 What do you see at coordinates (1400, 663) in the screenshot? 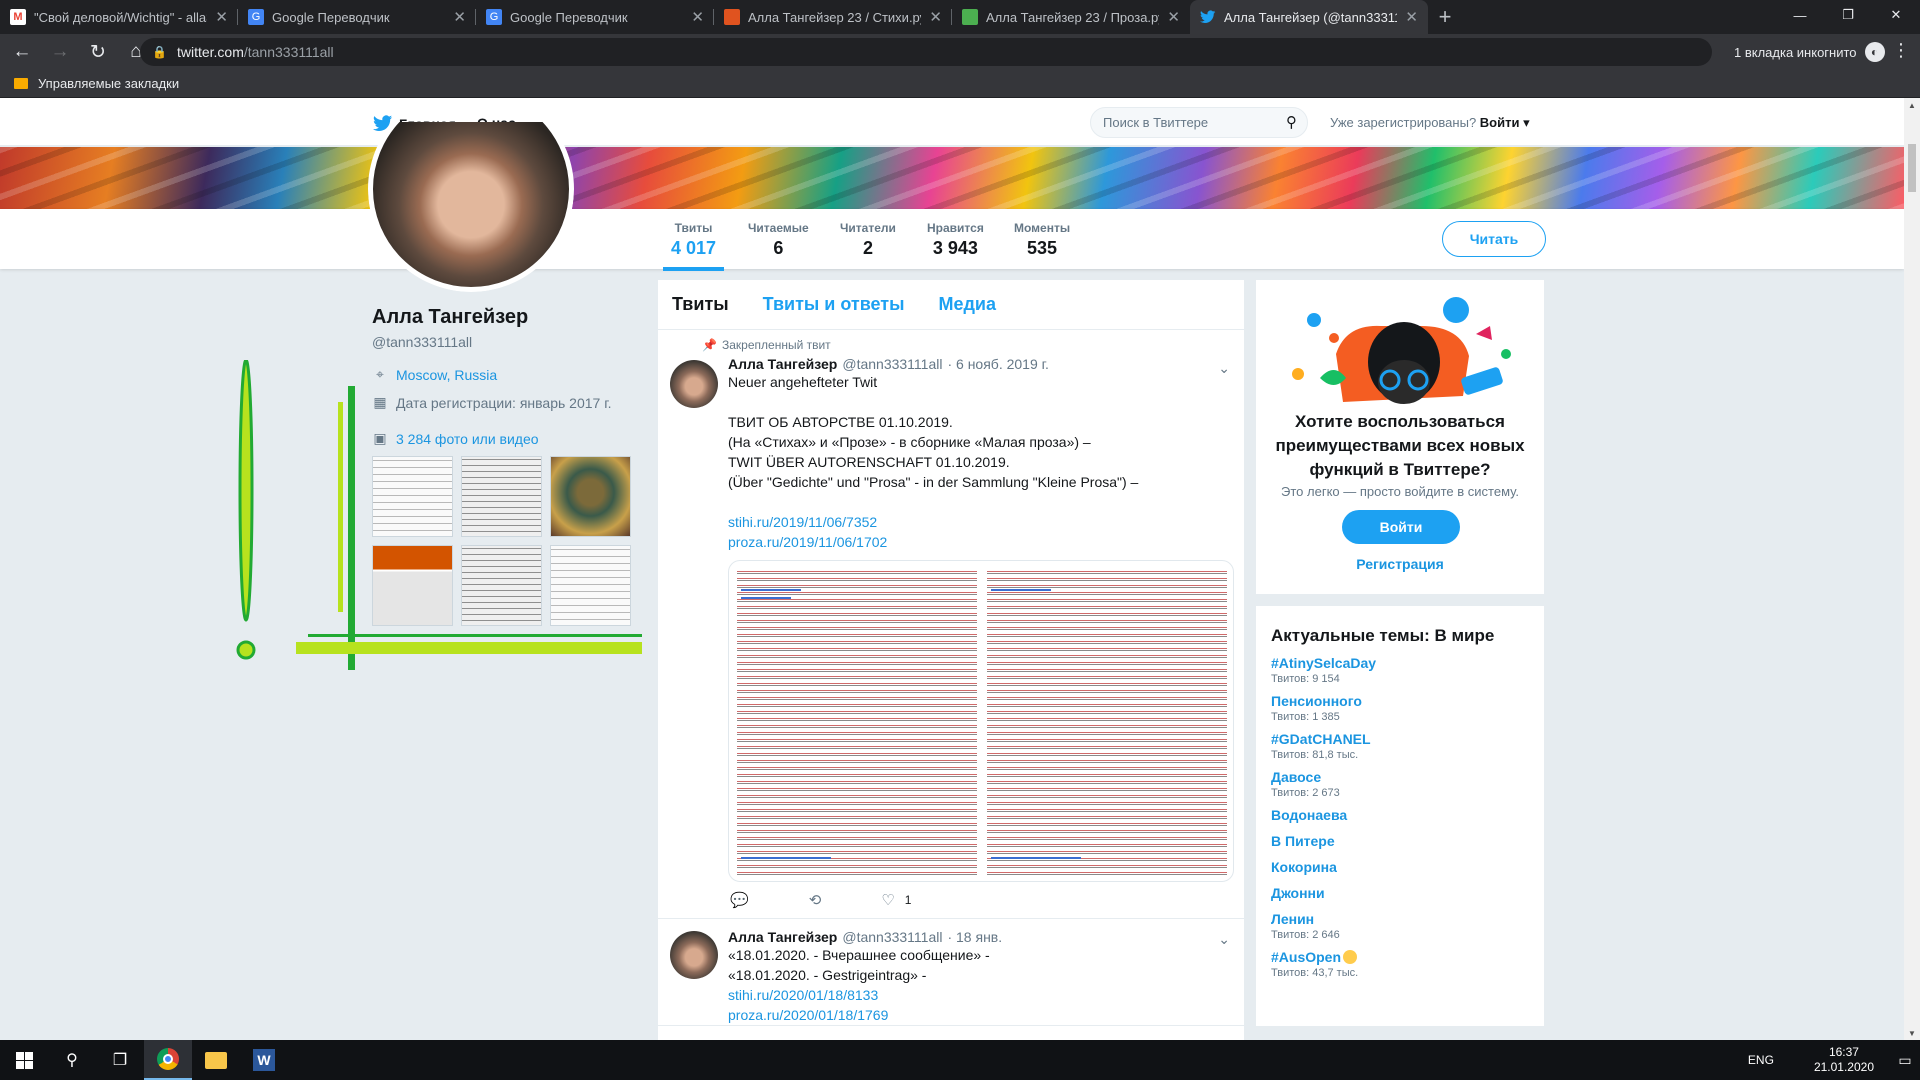
I see `trend-name: #AtinySelcaDay` at bounding box center [1400, 663].